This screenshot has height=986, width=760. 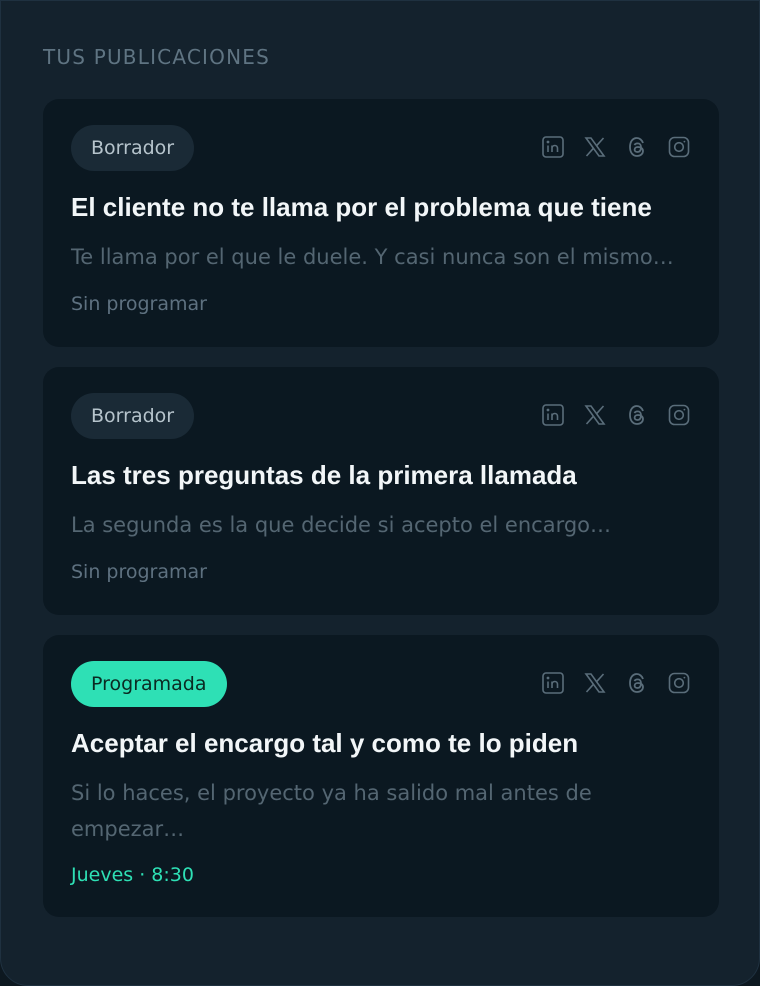 I want to click on post-title: Las tres preguntas de la primera llamada, so click(x=324, y=475).